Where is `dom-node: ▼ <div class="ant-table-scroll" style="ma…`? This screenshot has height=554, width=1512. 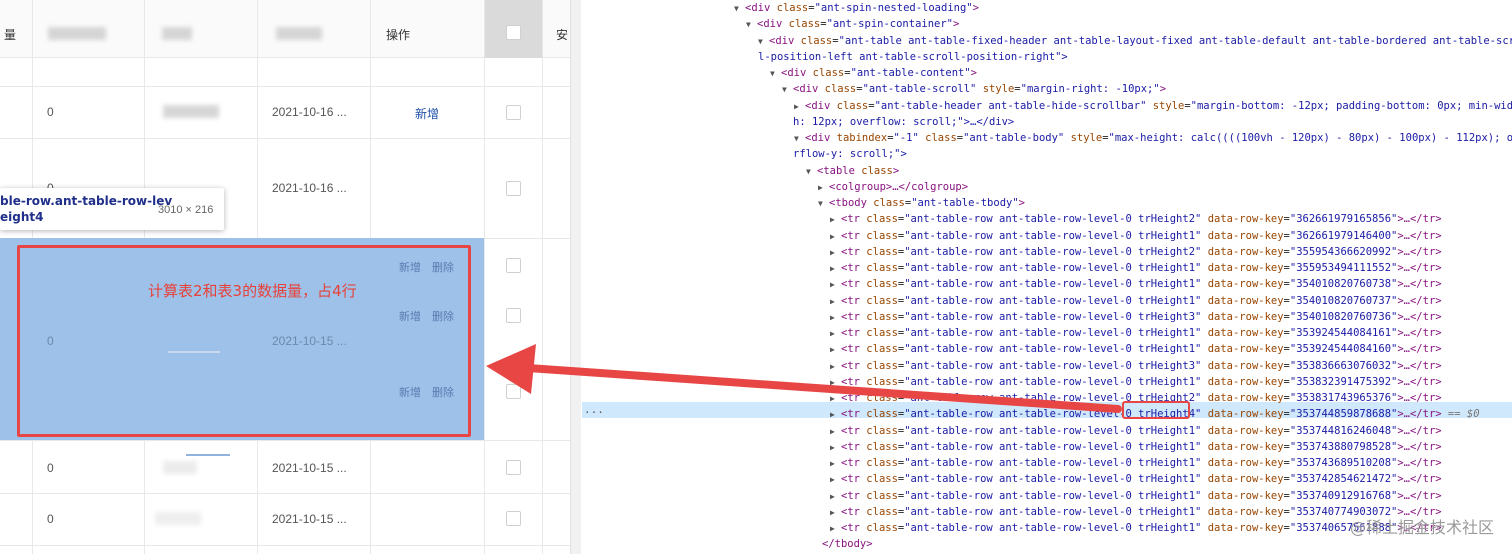
dom-node: ▼ <div class="ant-table-scroll" style="ma… is located at coordinates (974, 89).